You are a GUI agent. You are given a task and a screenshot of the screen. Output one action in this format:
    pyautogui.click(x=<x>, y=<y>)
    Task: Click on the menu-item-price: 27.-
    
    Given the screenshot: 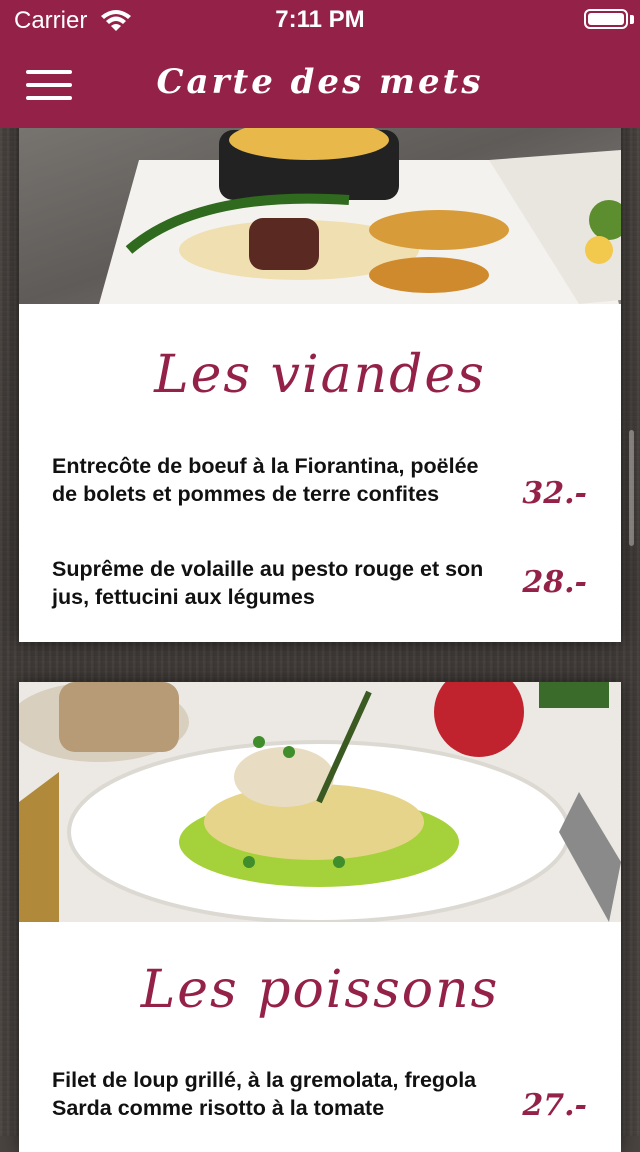 What is the action you would take?
    pyautogui.click(x=554, y=1105)
    